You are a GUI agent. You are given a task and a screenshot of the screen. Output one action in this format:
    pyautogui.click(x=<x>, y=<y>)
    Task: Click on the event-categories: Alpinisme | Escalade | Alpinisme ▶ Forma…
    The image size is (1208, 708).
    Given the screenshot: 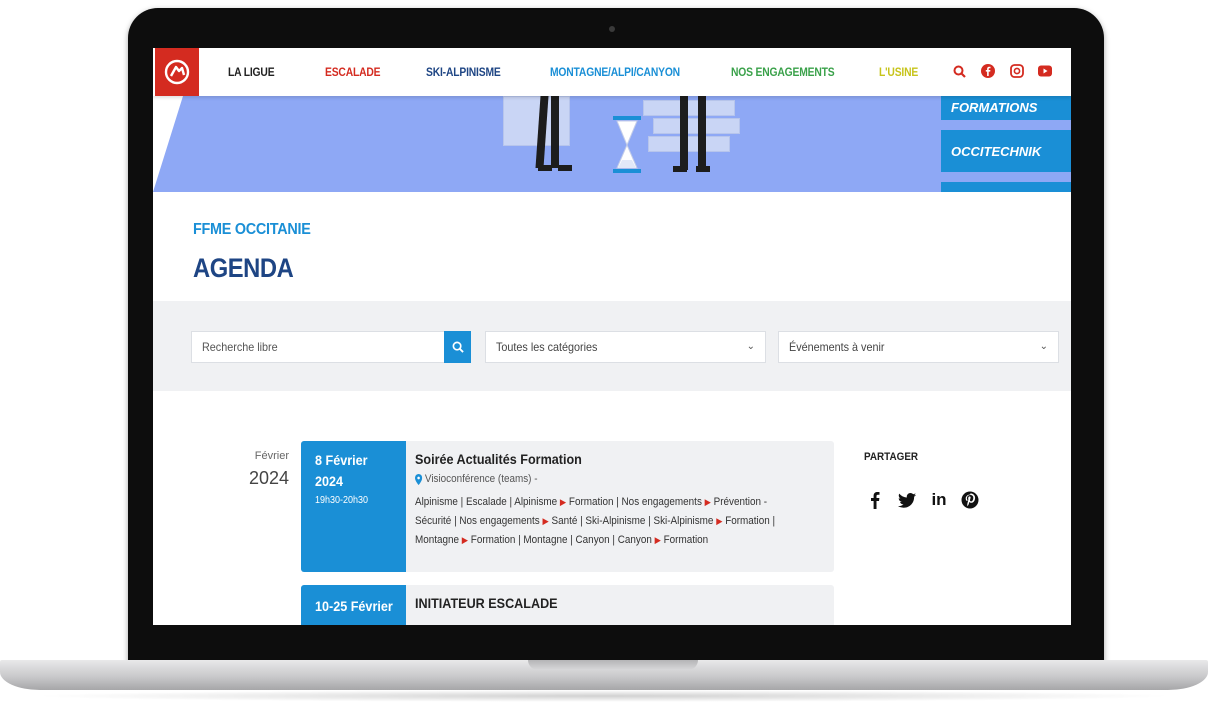 What is the action you would take?
    pyautogui.click(x=595, y=521)
    